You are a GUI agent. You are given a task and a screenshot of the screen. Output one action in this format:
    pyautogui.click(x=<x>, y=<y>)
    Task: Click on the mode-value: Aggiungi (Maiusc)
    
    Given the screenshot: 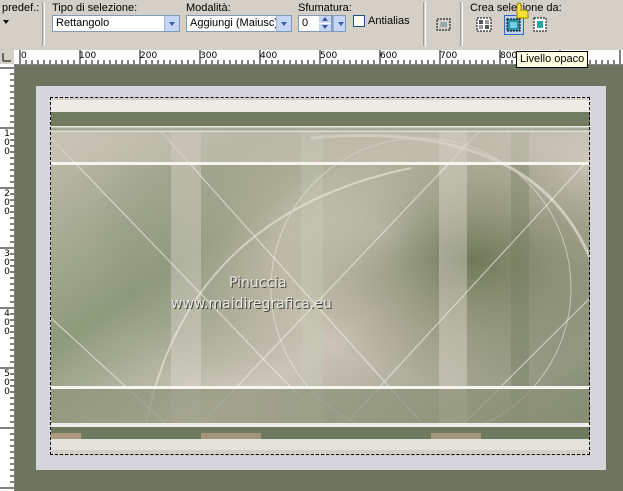 What is the action you would take?
    pyautogui.click(x=234, y=23)
    